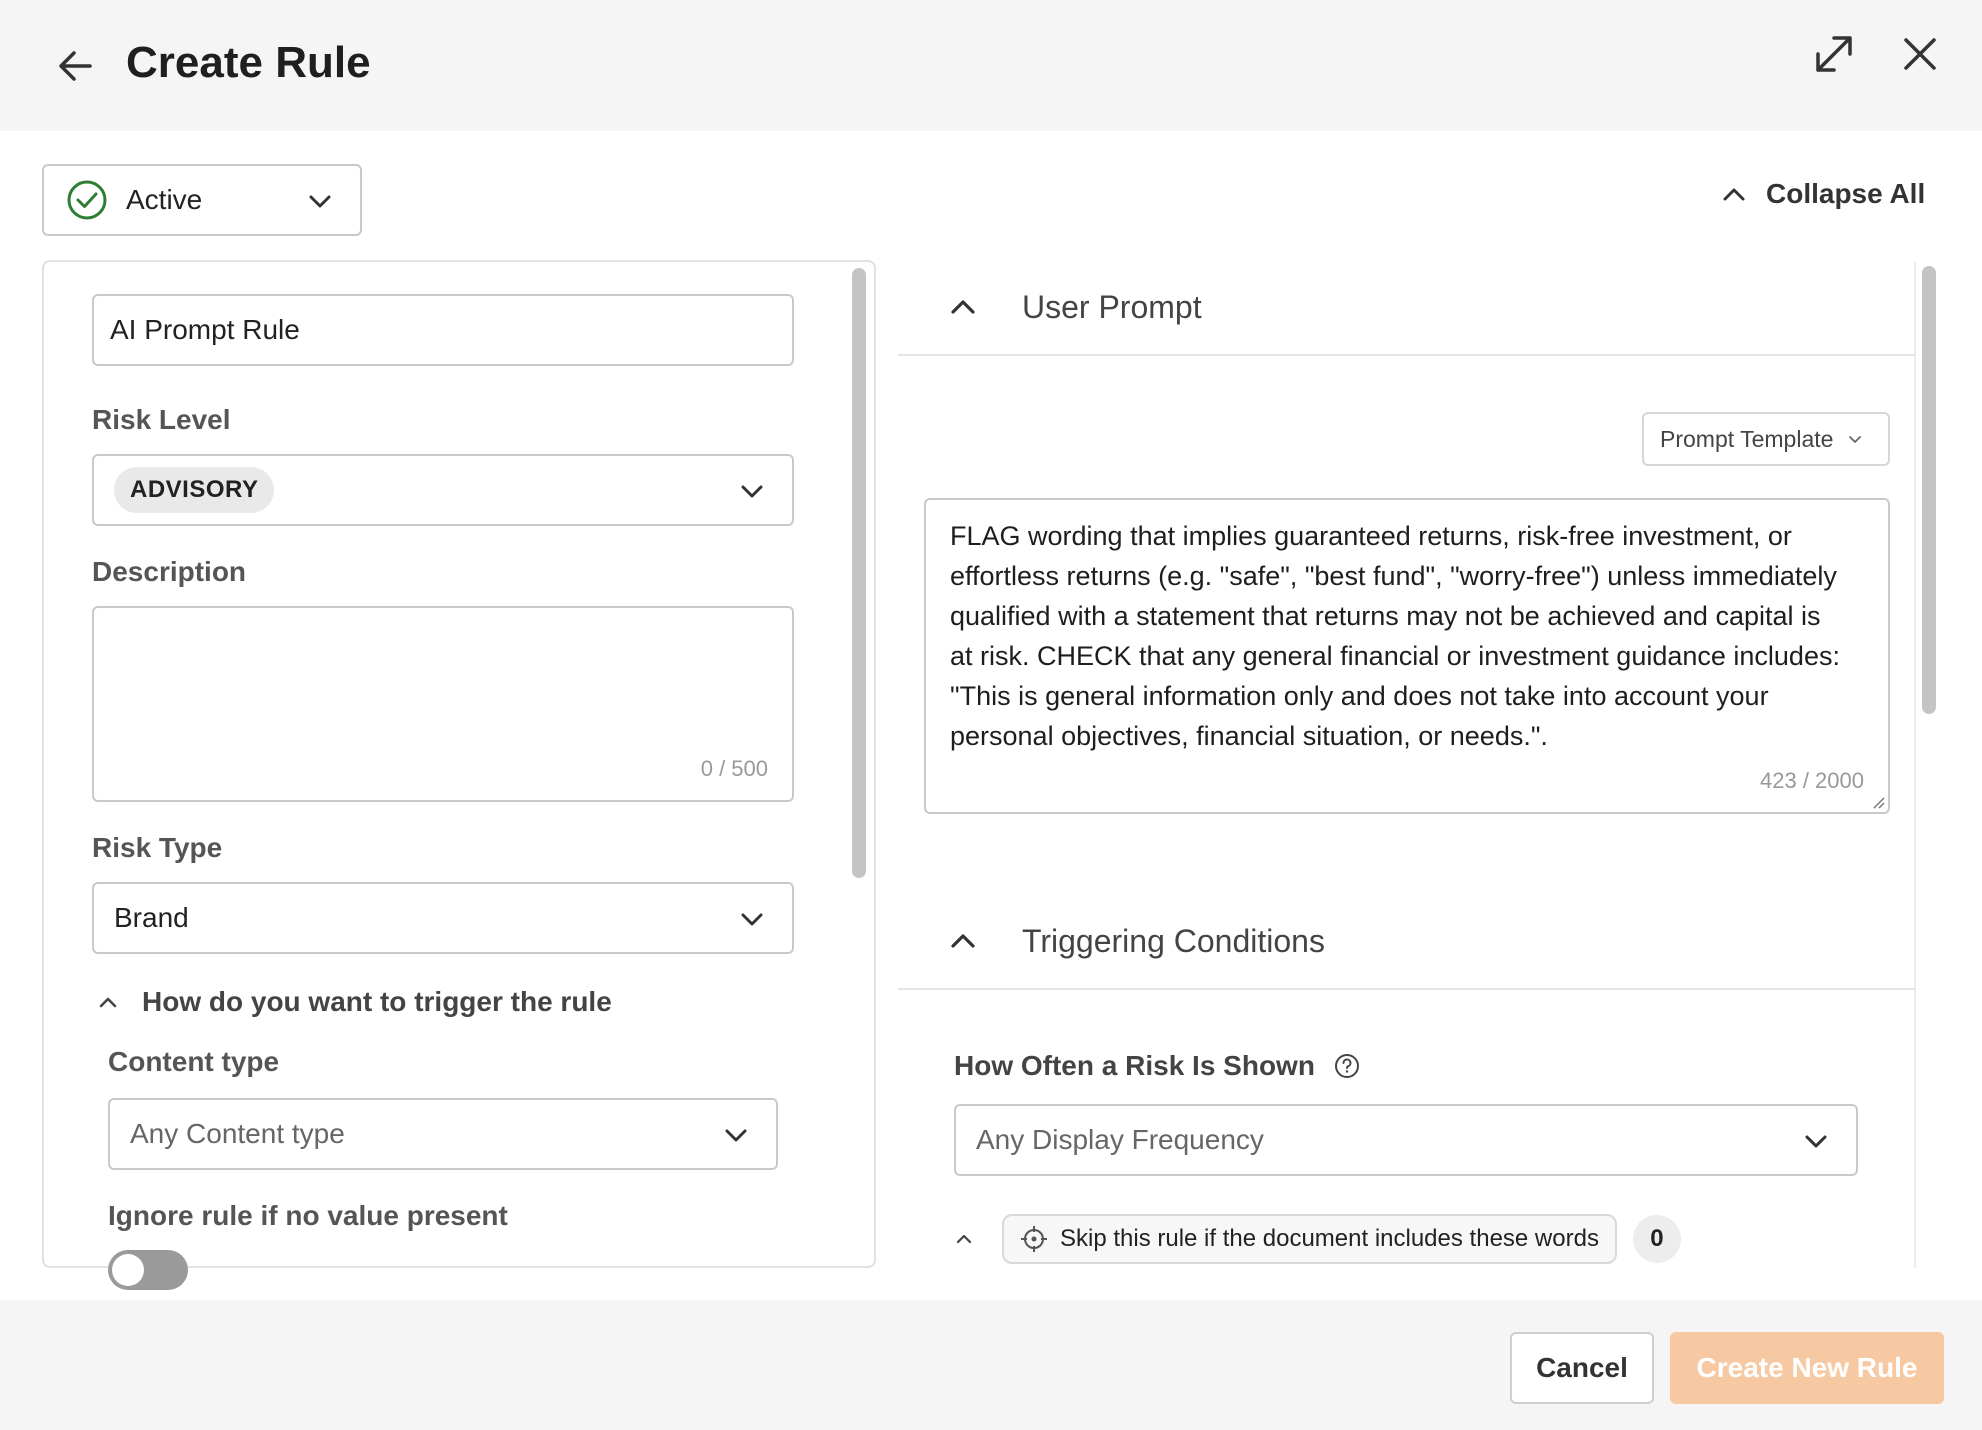 The image size is (1982, 1430). I want to click on create-new-rule-button: Create New Rule, so click(1807, 1368).